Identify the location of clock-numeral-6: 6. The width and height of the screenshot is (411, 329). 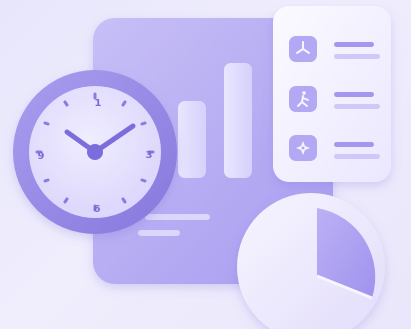
(97, 209).